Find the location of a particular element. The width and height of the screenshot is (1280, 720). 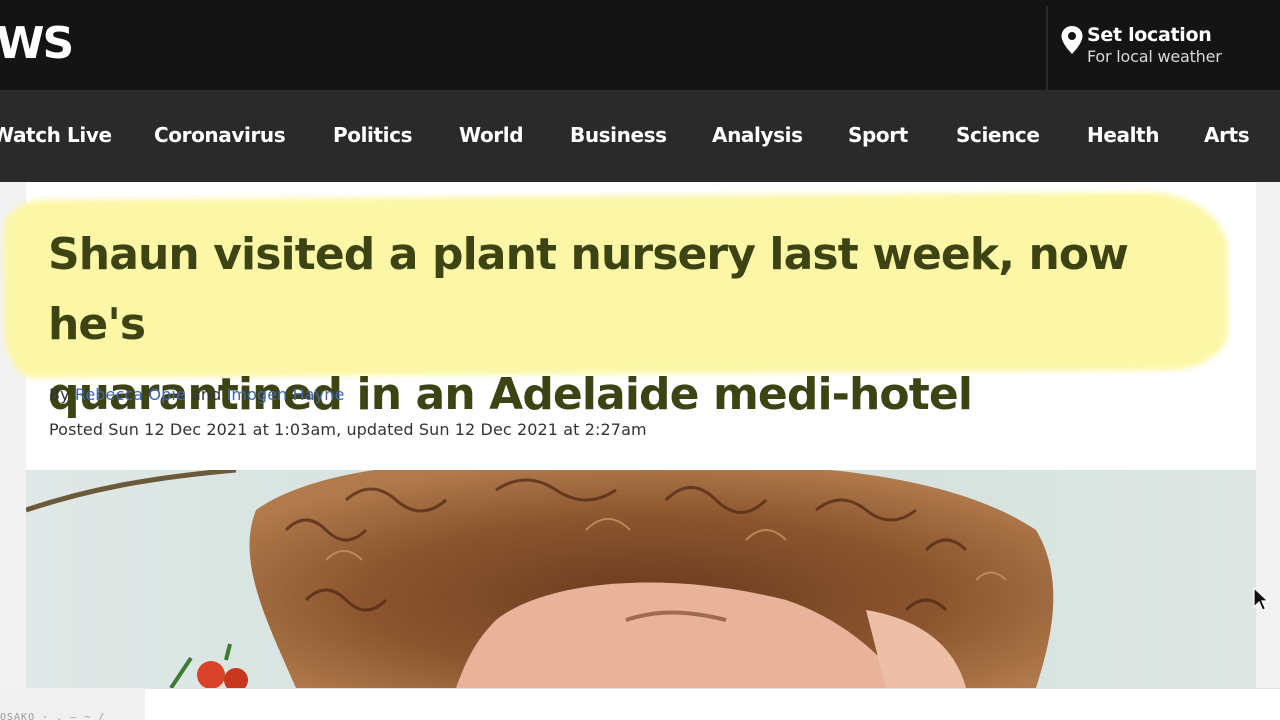

byline-conjunction: and is located at coordinates (206, 394).